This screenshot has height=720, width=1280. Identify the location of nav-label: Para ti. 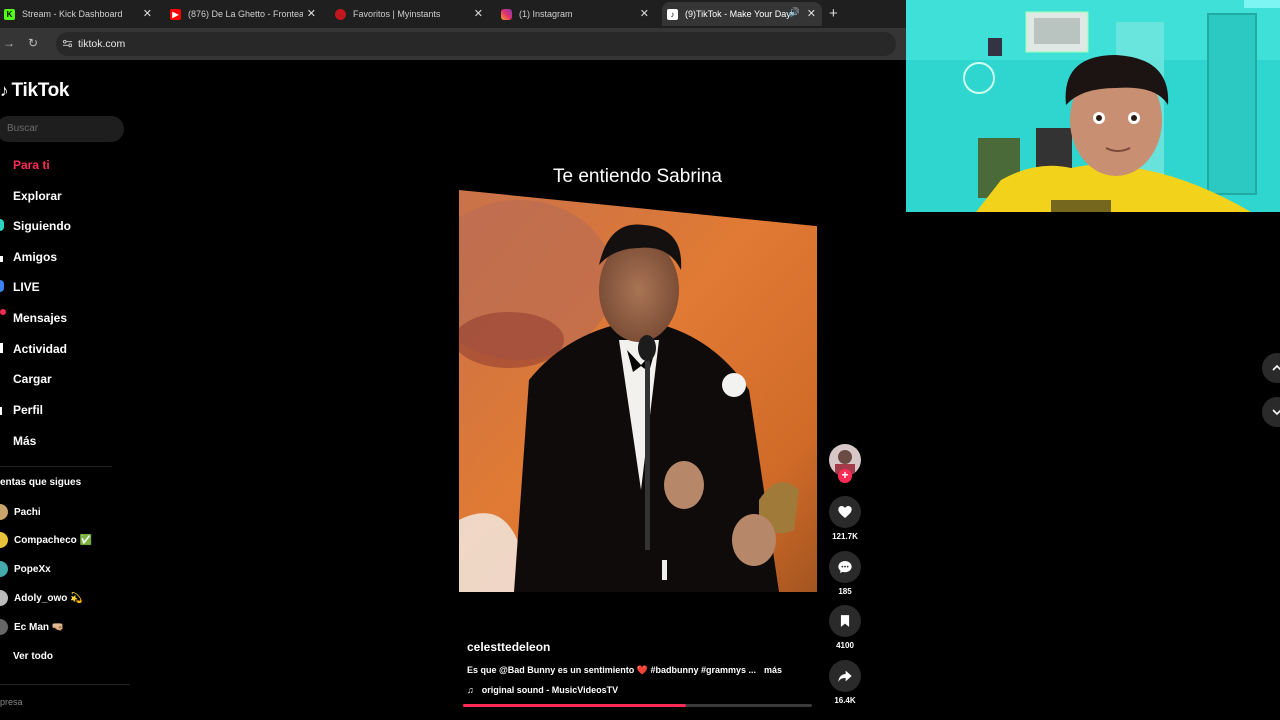
(31, 165).